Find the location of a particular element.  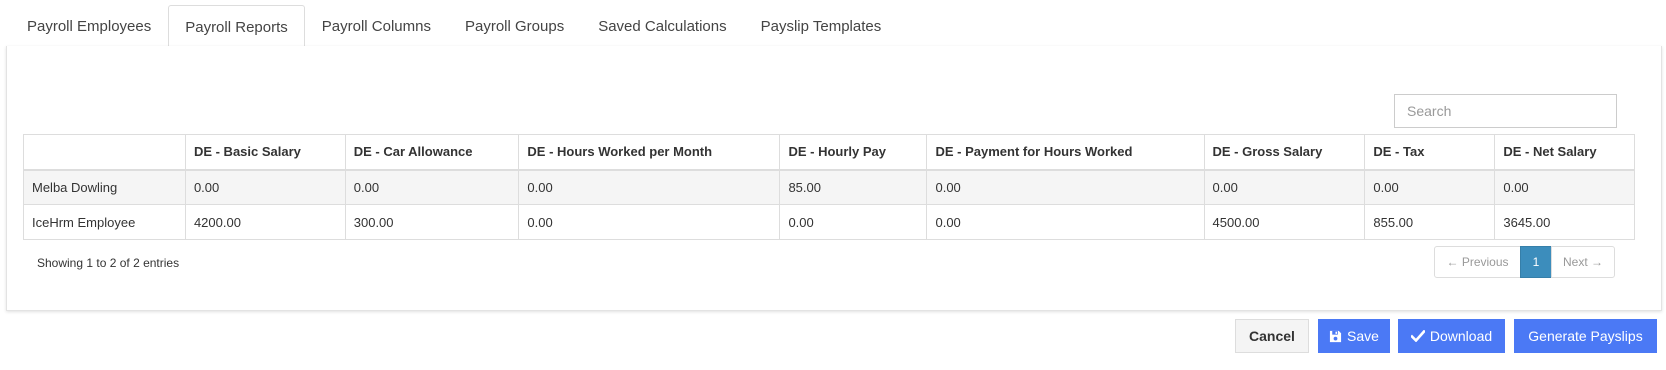

cell-employee-name: Melba Dowling is located at coordinates (104, 187).